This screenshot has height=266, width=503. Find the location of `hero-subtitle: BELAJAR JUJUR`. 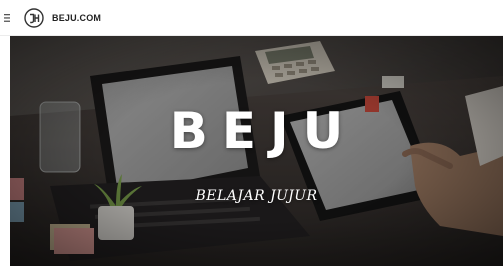

hero-subtitle: BELAJAR JUJUR is located at coordinates (256, 196).